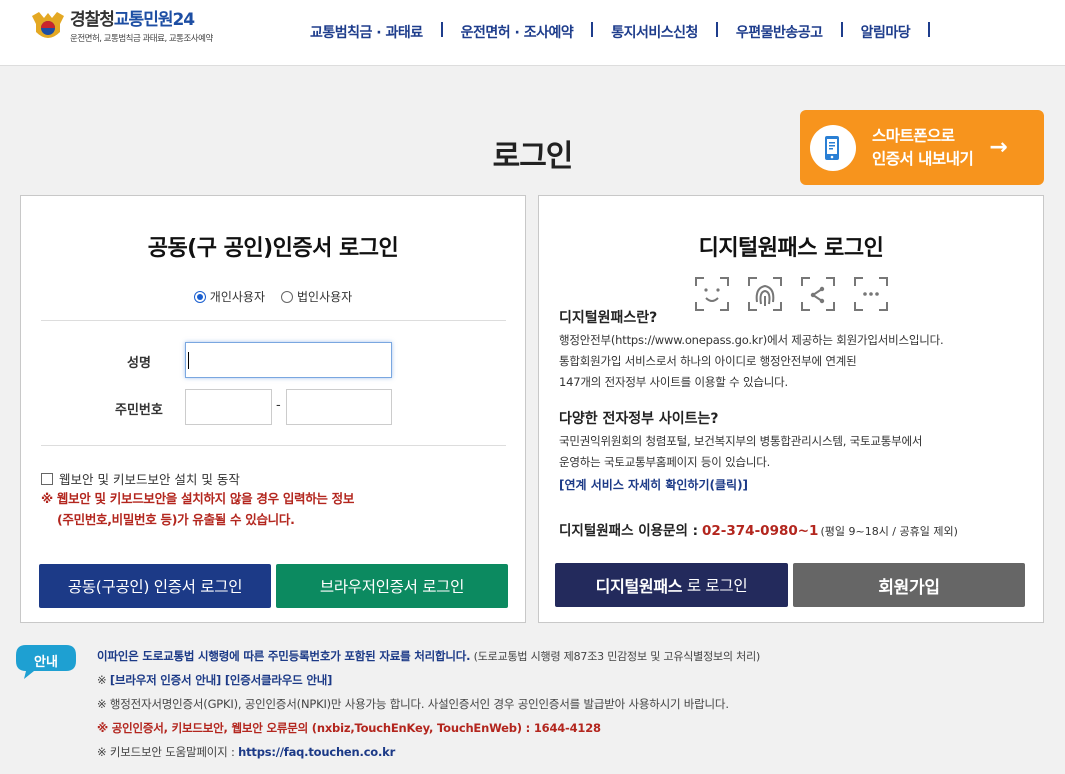 The height and width of the screenshot is (774, 1065). What do you see at coordinates (665, 462) in the screenshot?
I see `gov-sites-line2: 운영하는 국토교통부홈페이지 등이 있습니다.` at bounding box center [665, 462].